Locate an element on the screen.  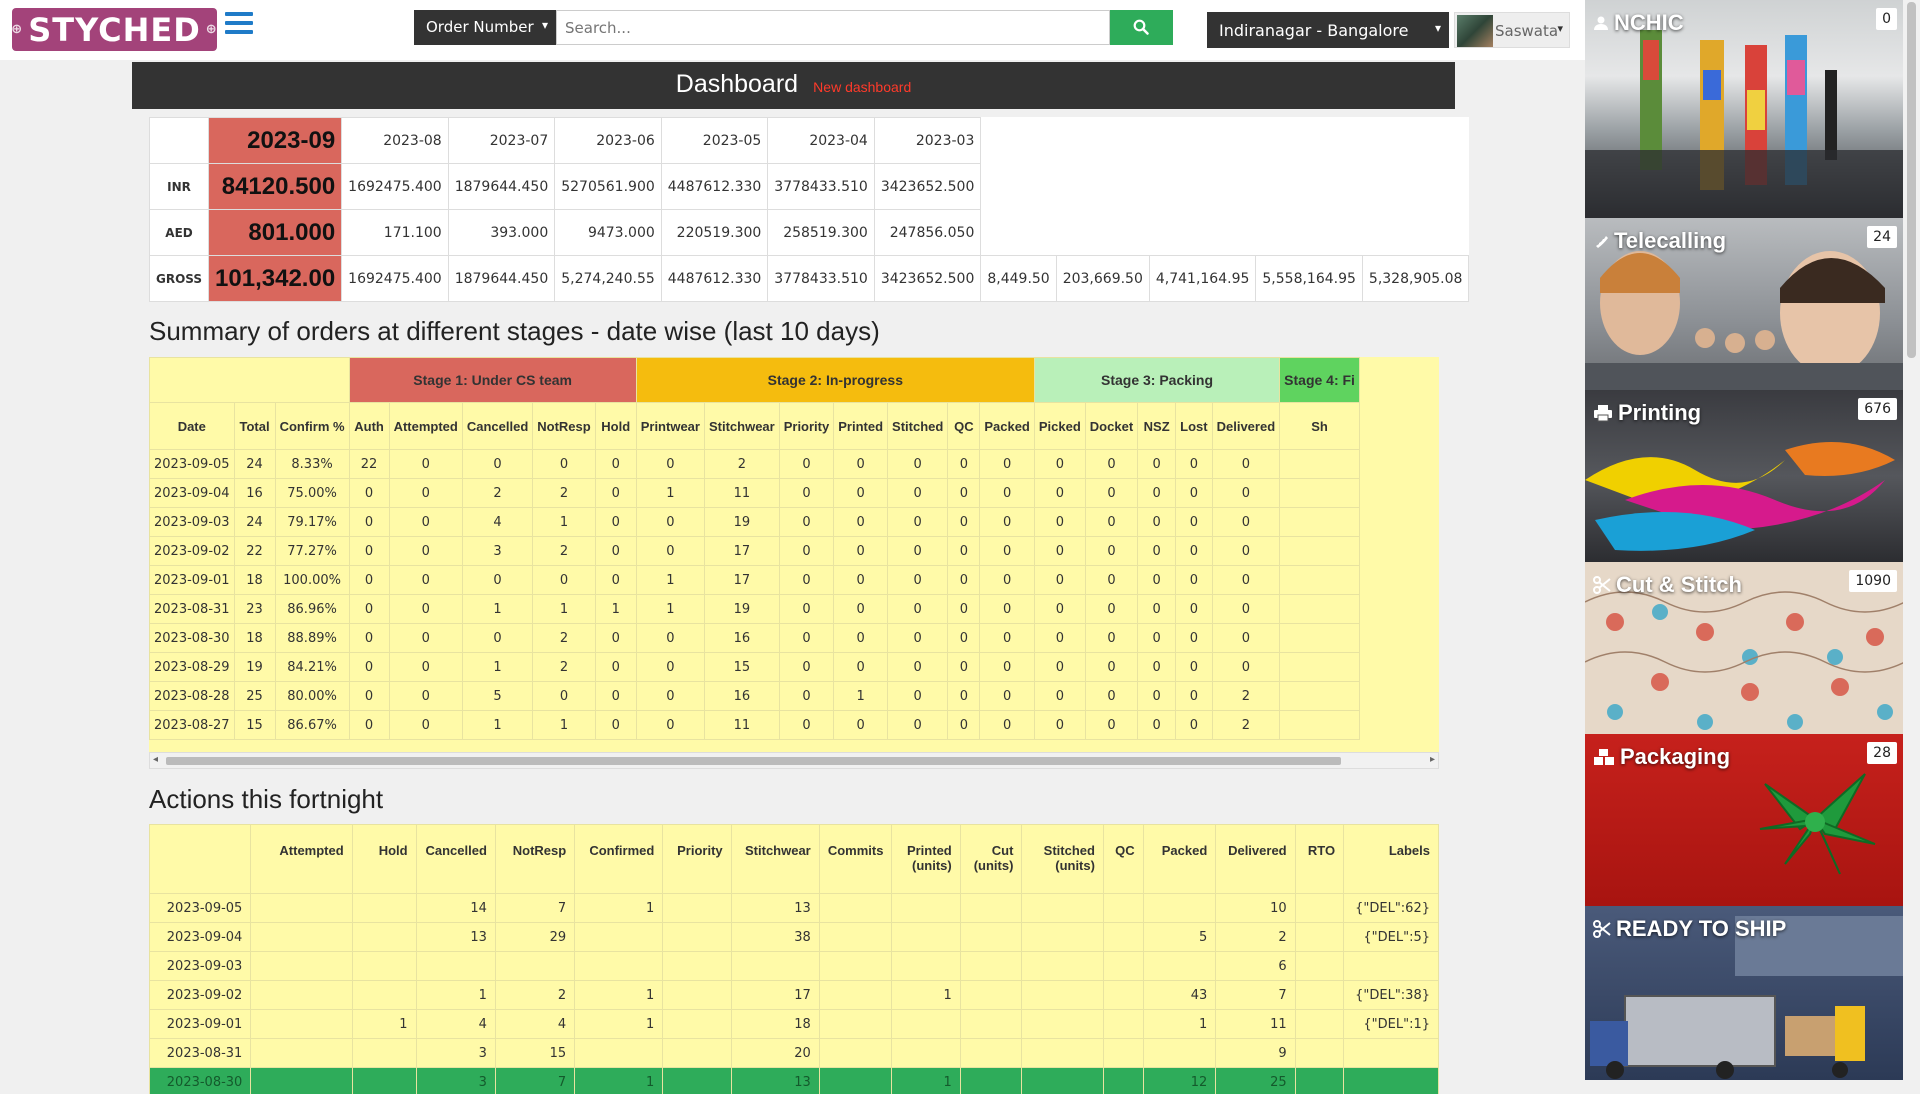
actions-column-header: QC is located at coordinates (1123, 859).